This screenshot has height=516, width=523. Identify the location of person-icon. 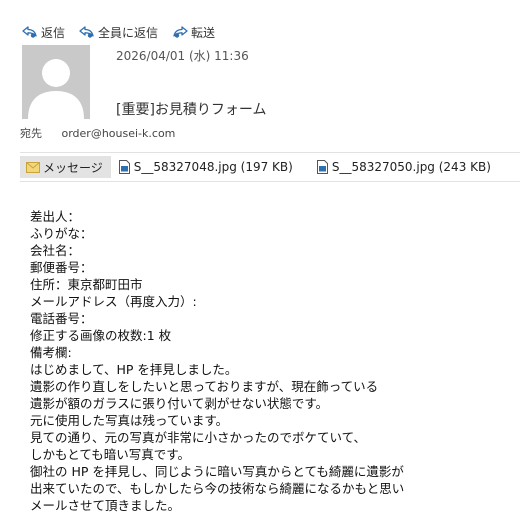
(56, 89).